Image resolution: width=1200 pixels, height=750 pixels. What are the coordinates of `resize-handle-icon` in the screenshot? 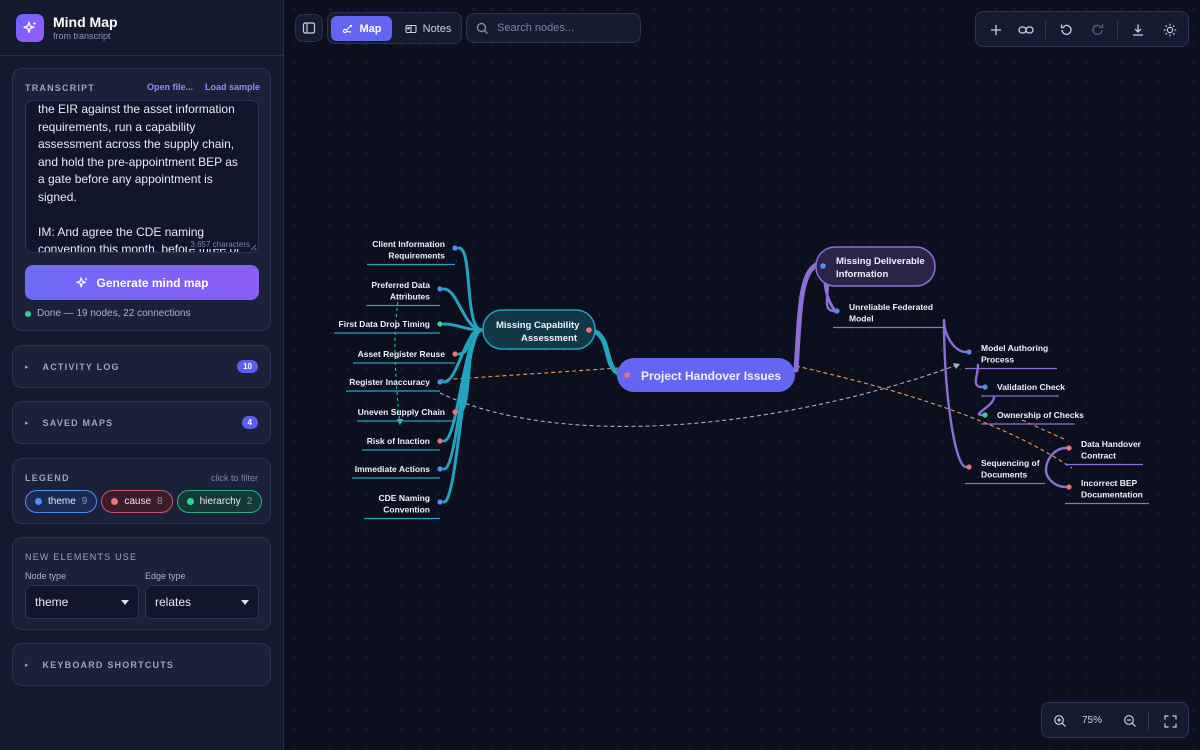 It's located at (253, 247).